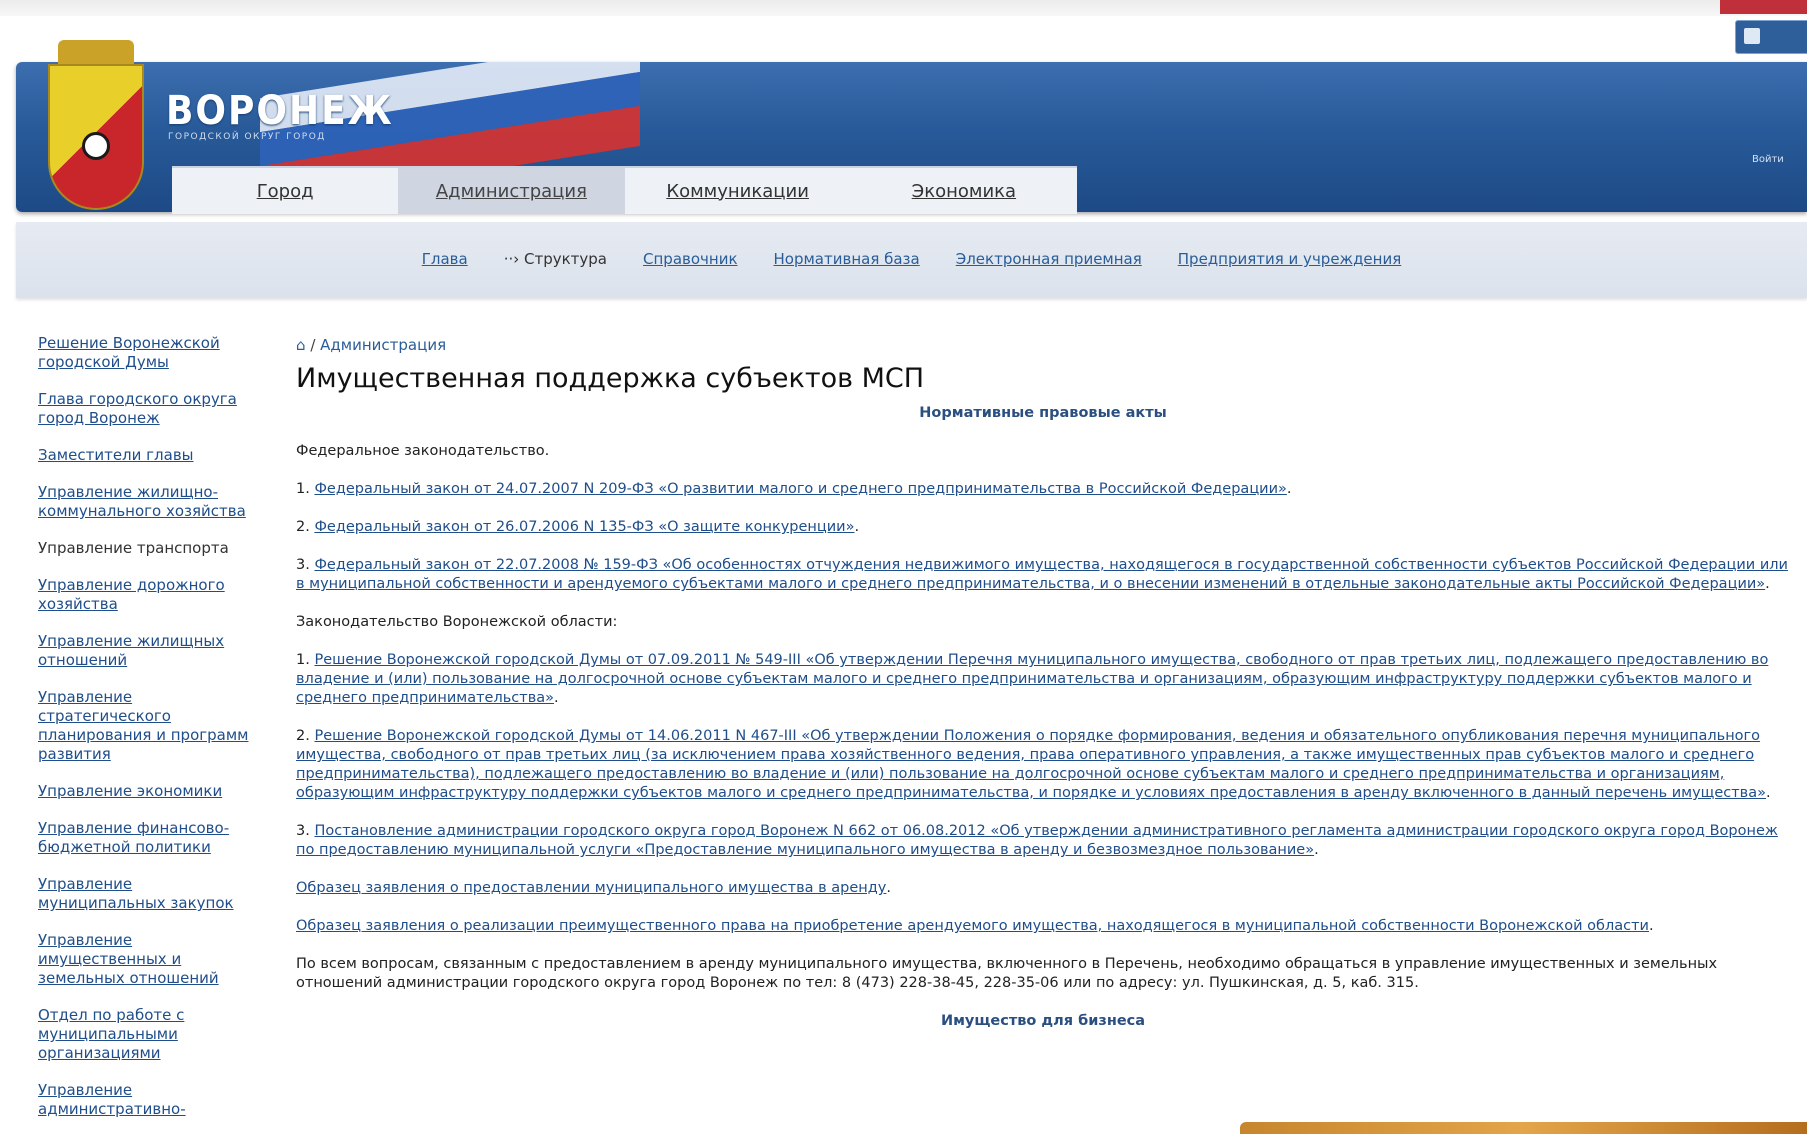  What do you see at coordinates (150, 791) in the screenshot?
I see `sidebar-item-economy: Управление экономики` at bounding box center [150, 791].